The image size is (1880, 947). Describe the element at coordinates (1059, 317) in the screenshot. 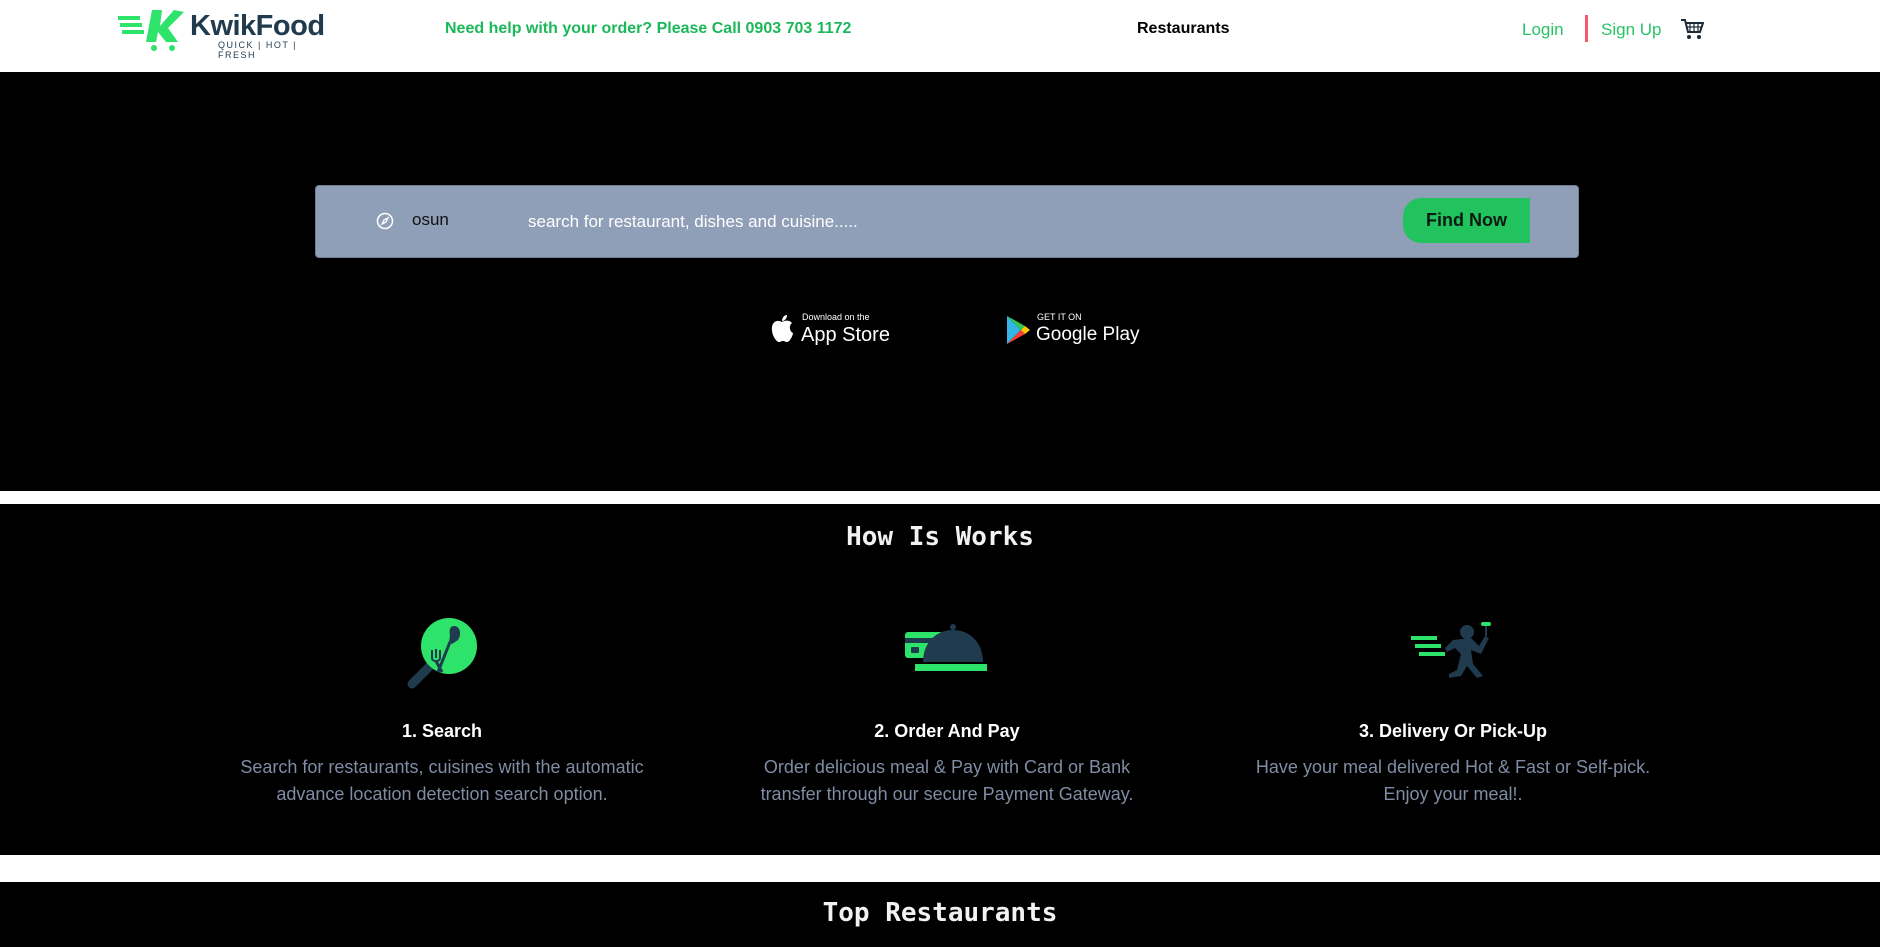

I see `google-play-small-text: GET IT ON` at that location.